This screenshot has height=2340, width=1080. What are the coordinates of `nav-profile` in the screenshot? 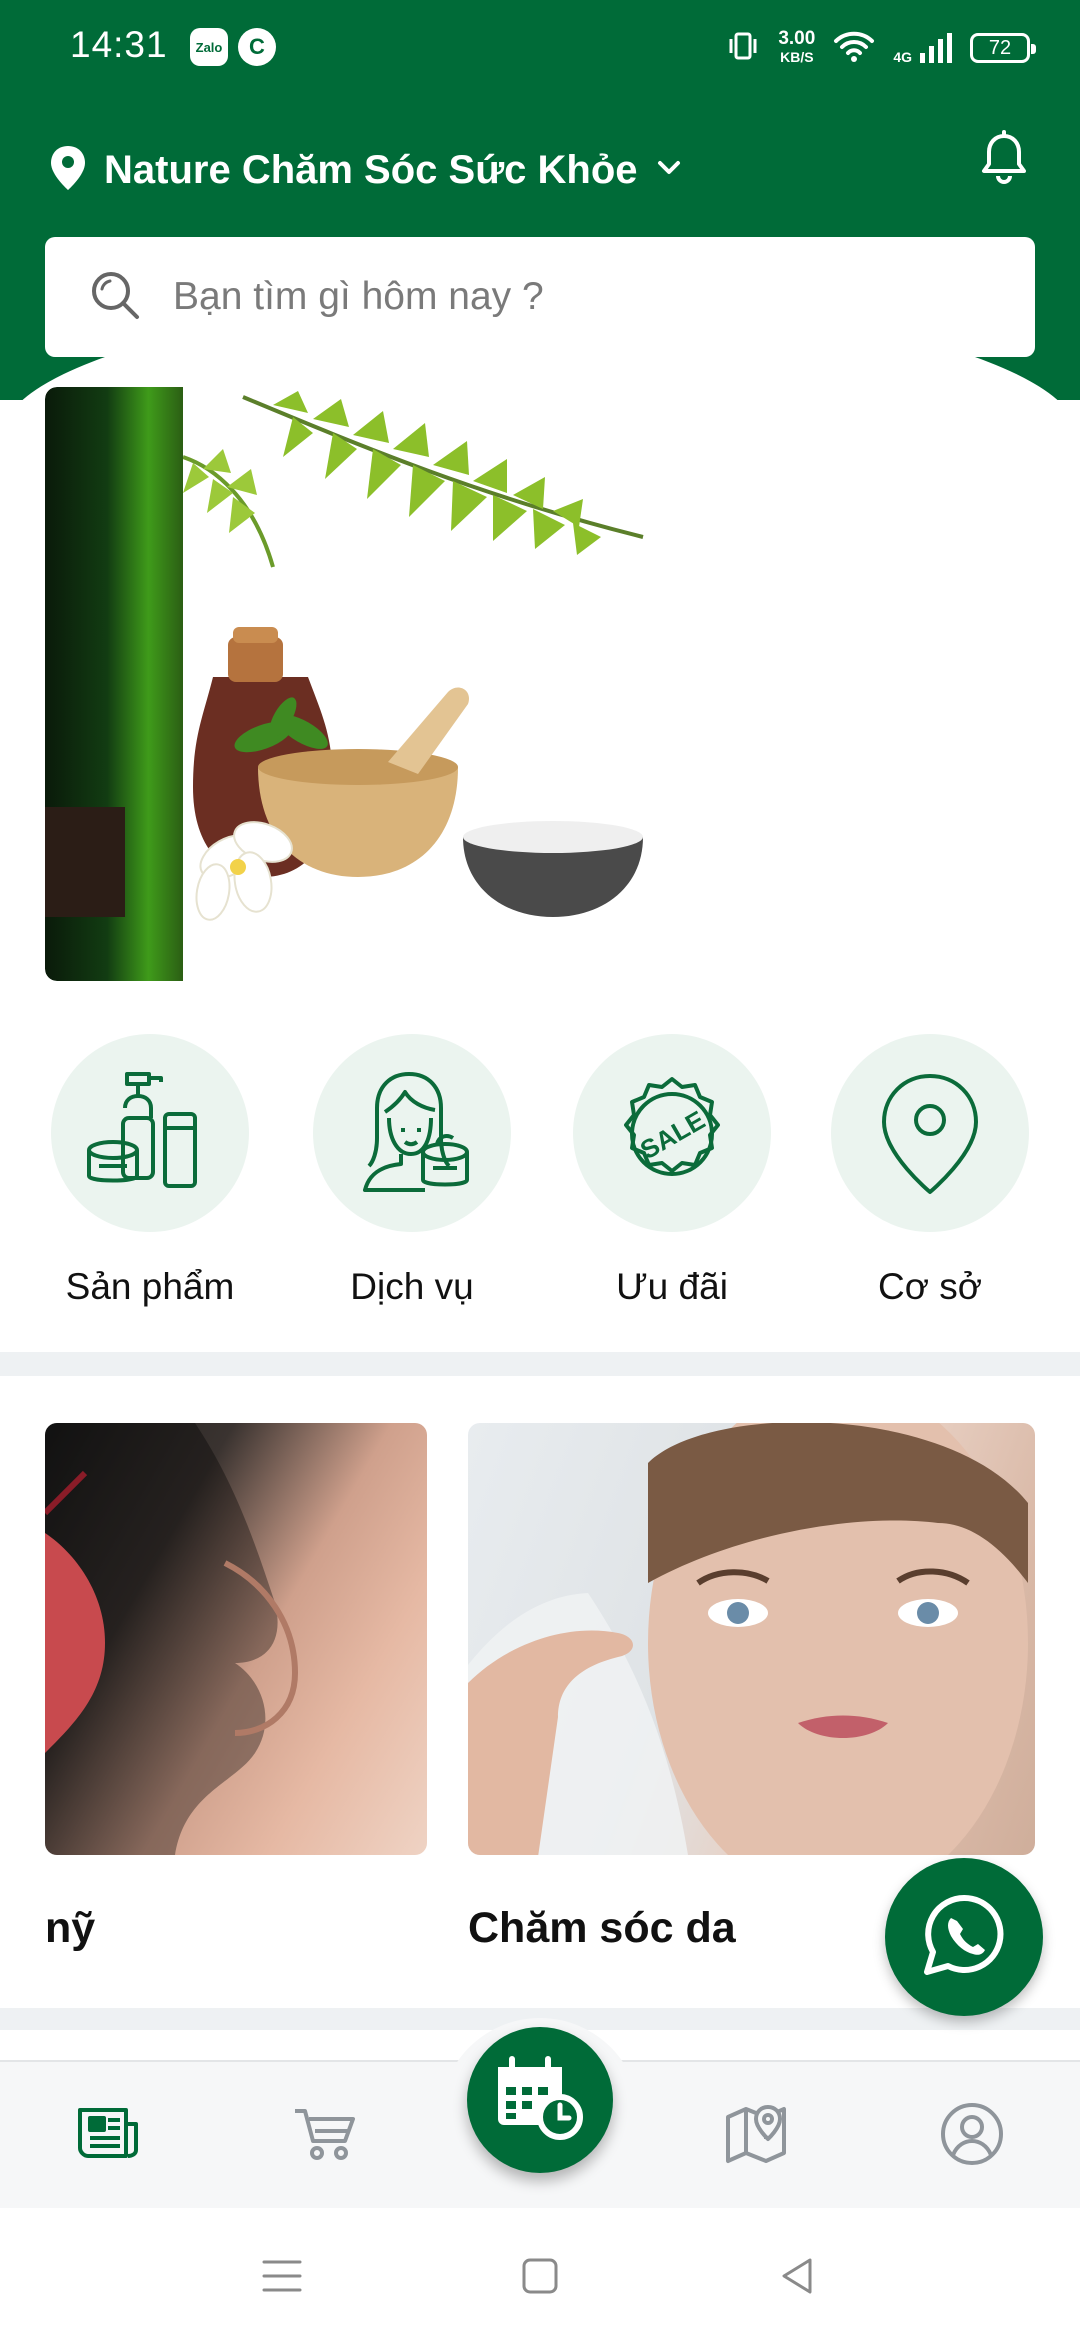 It's located at (972, 2136).